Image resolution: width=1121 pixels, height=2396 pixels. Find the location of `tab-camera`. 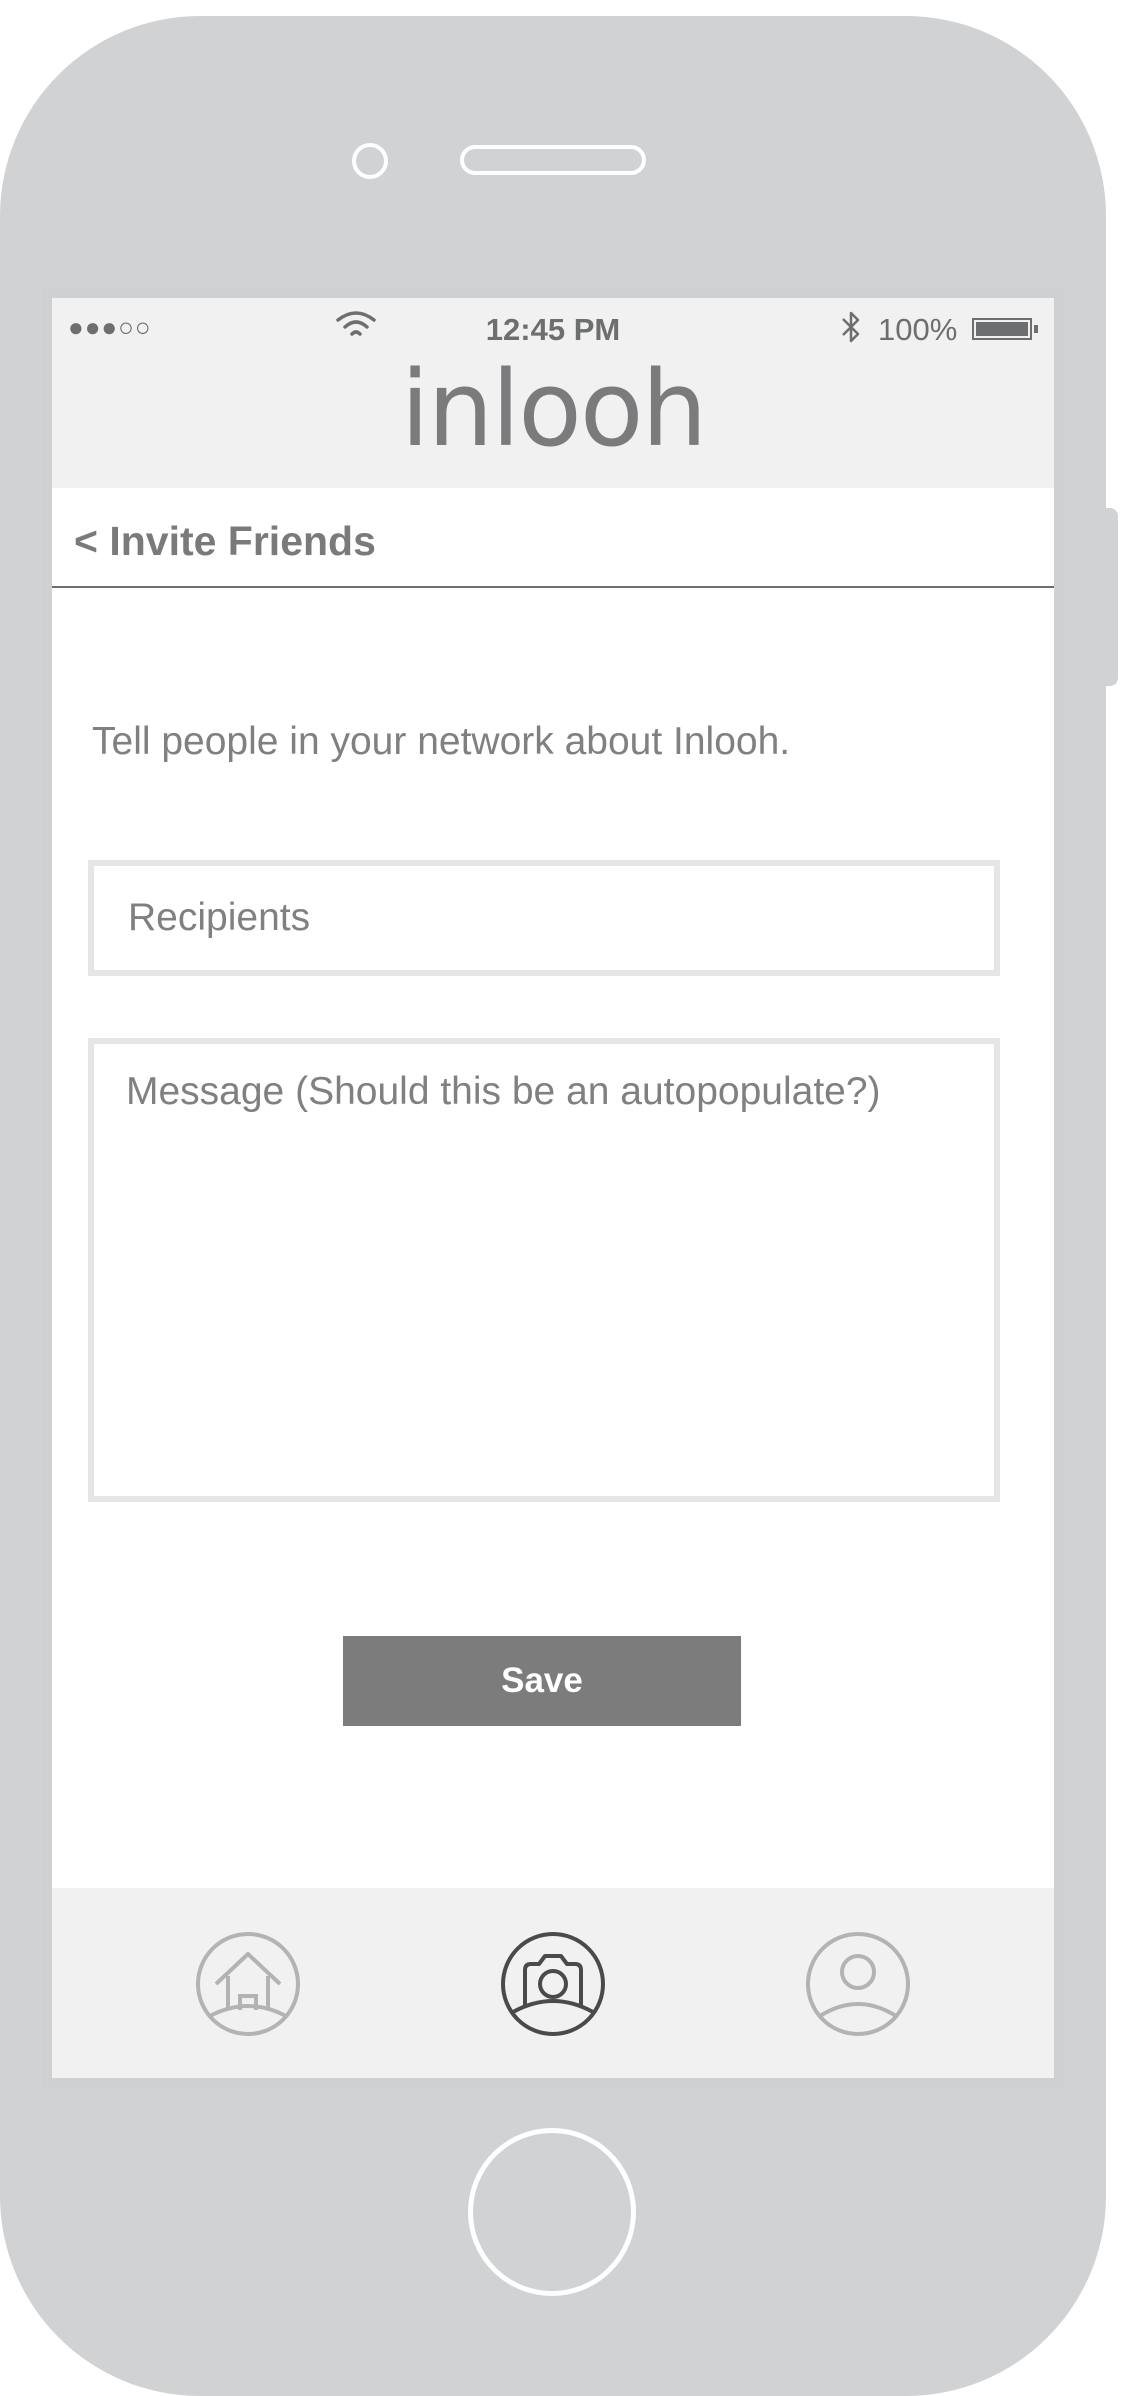

tab-camera is located at coordinates (553, 1984).